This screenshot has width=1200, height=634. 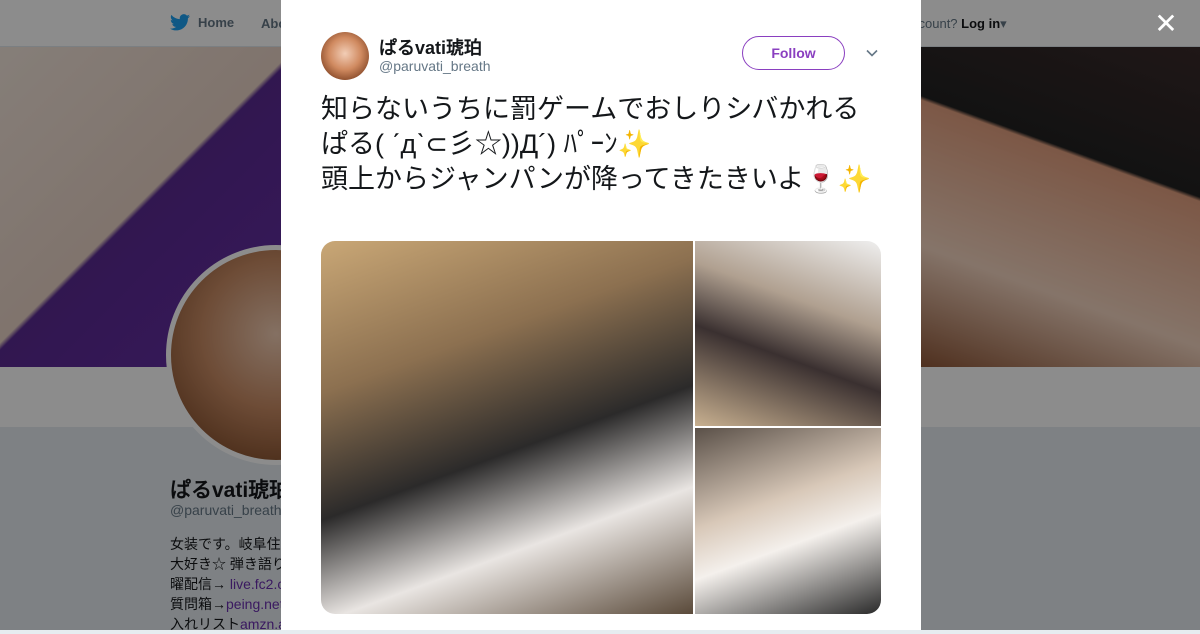 What do you see at coordinates (793, 53) in the screenshot?
I see `follow-button: Follow` at bounding box center [793, 53].